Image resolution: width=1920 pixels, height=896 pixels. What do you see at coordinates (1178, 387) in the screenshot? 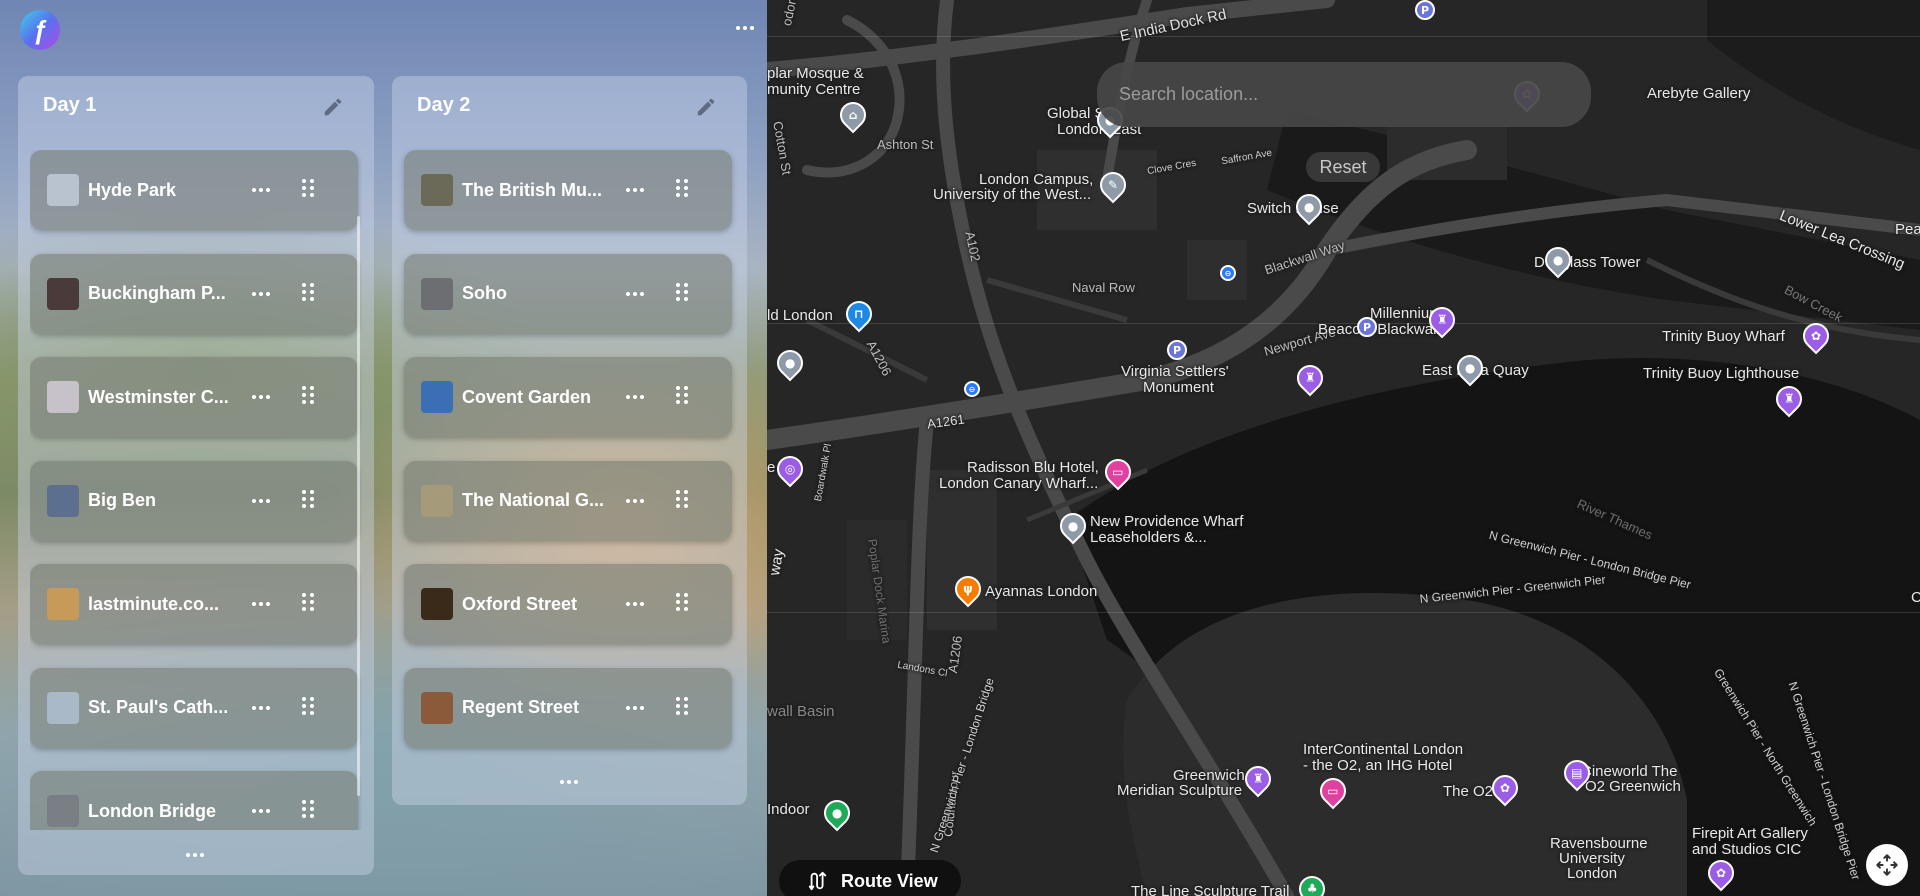
I see `map-label: Monument` at bounding box center [1178, 387].